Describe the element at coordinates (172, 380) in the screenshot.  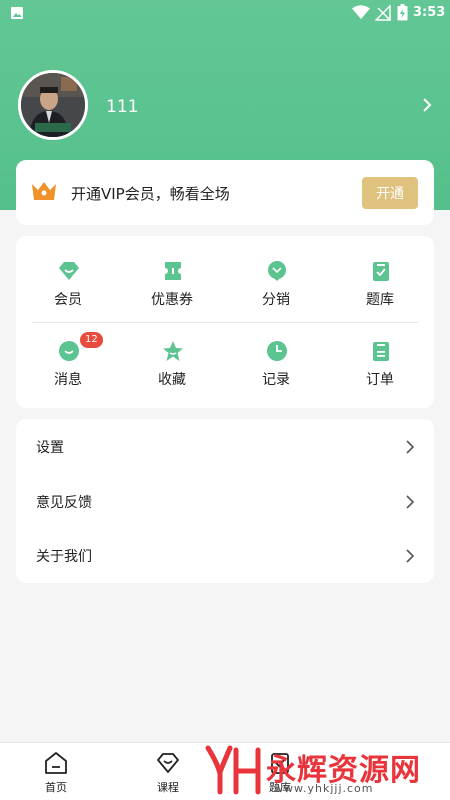
I see `grid-item-label: 收藏` at that location.